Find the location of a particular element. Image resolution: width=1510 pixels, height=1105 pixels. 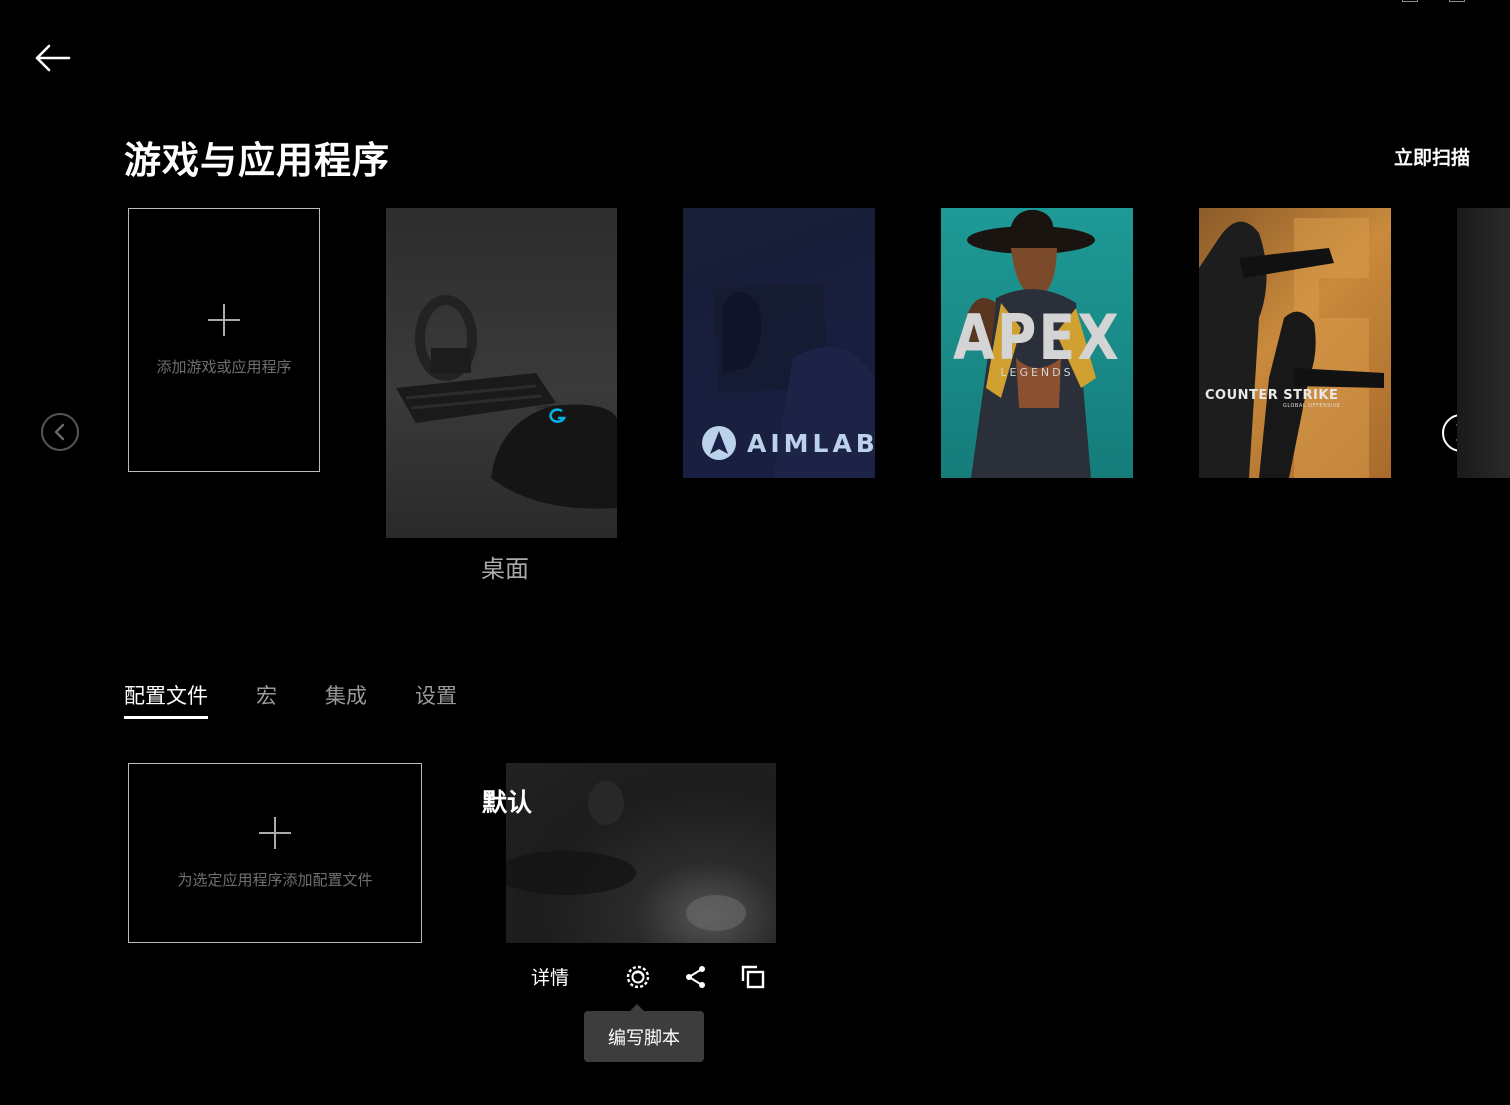

app-card-aimlab: AIMLAB is located at coordinates (779, 343).